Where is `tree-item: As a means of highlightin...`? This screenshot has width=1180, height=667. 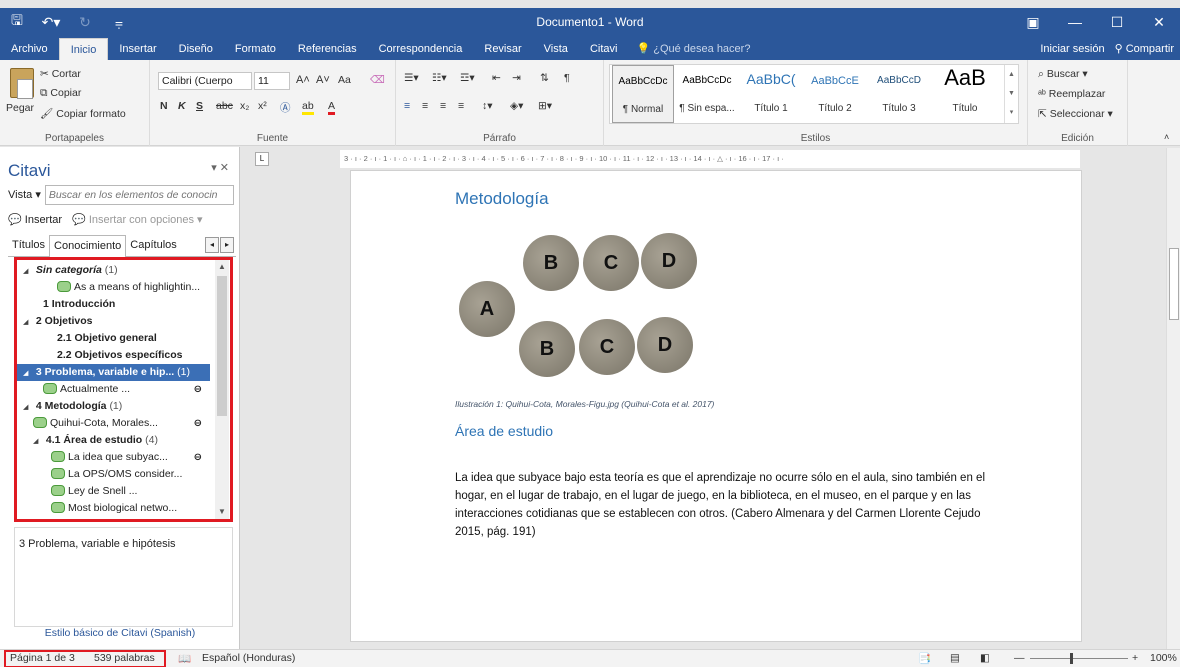 tree-item: As a means of highlightin... is located at coordinates (113, 287).